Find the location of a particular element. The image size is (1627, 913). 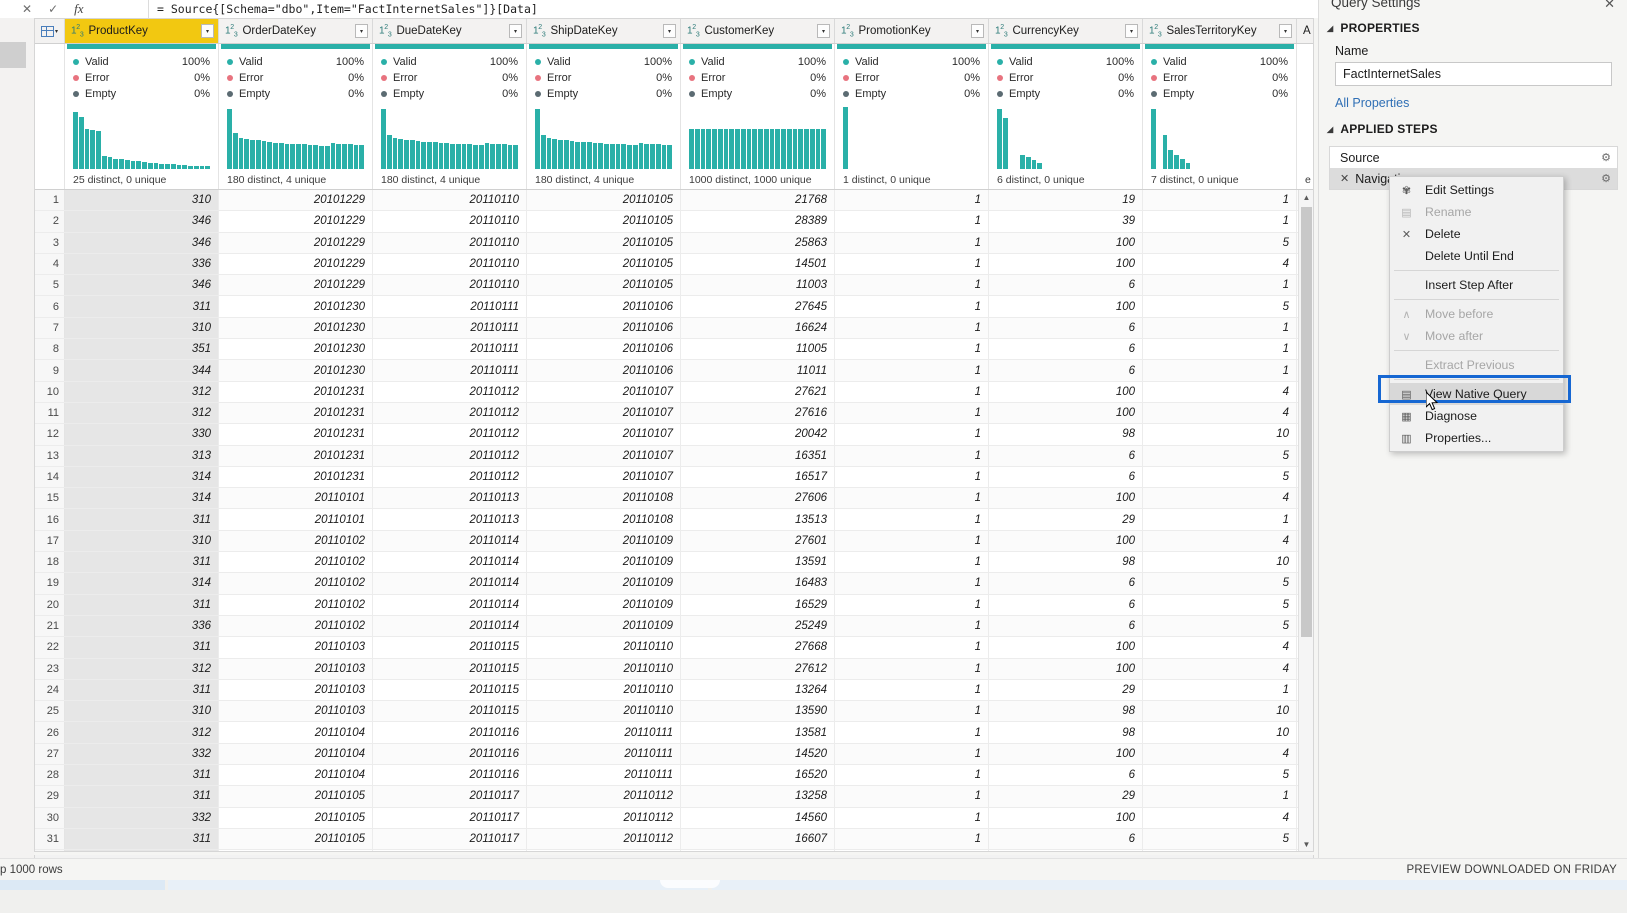

select-all-columns-button: ▾ is located at coordinates (50, 31).